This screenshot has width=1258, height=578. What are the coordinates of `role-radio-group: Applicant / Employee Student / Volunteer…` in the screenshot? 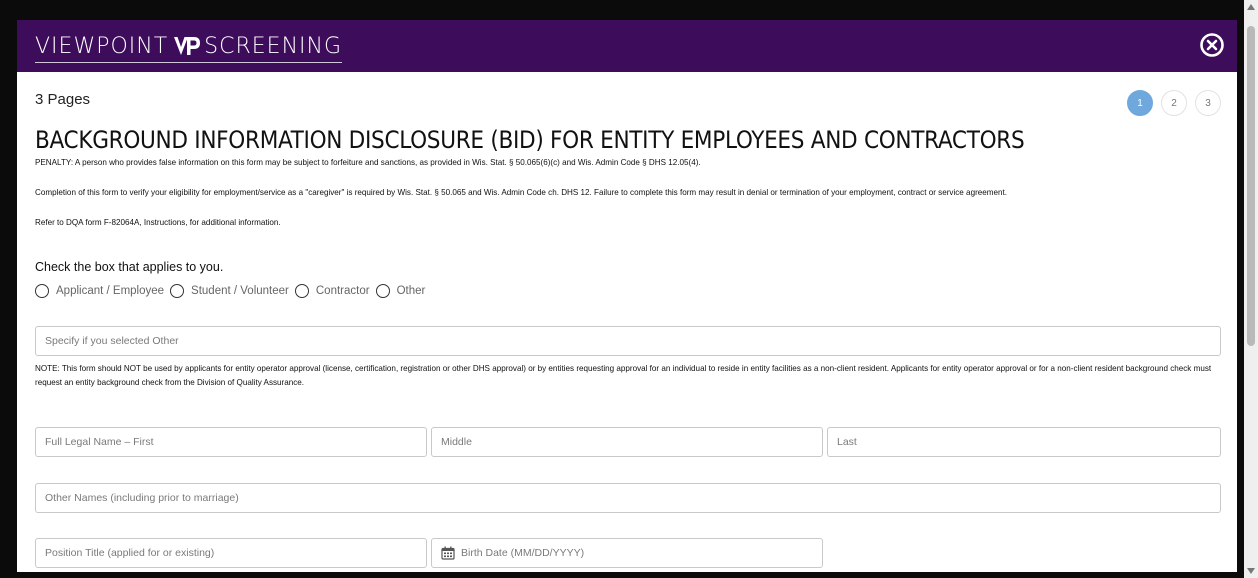 It's located at (233, 291).